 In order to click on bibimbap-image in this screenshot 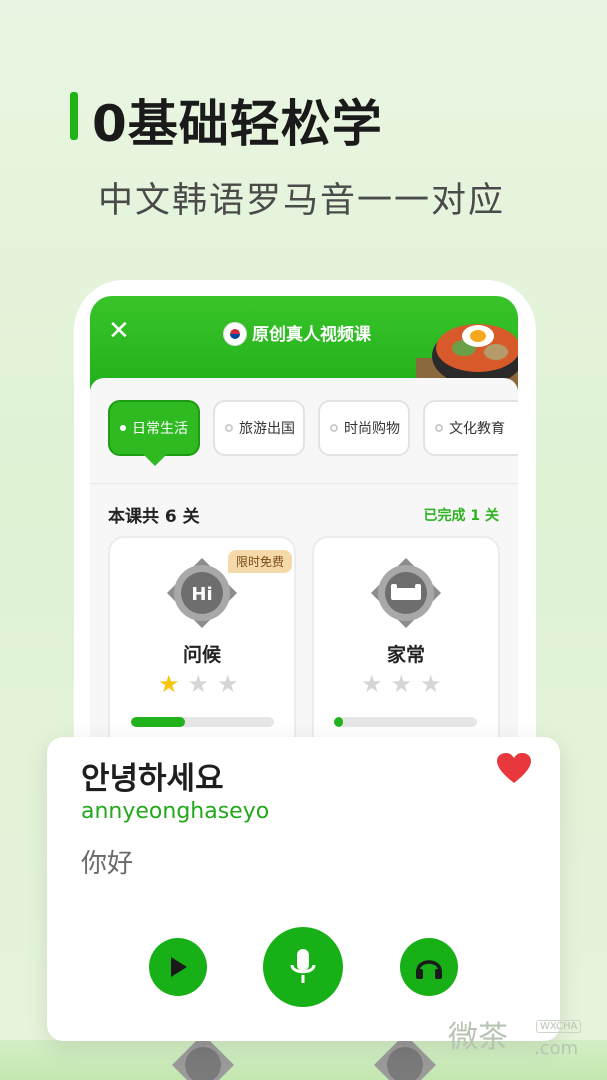, I will do `click(467, 356)`.